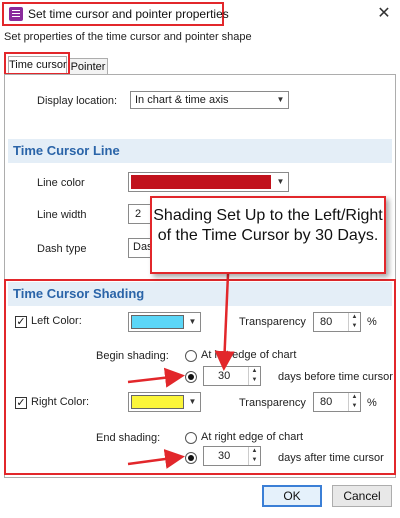 This screenshot has height=518, width=400. What do you see at coordinates (156, 377) in the screenshot?
I see `left-days-arrow` at bounding box center [156, 377].